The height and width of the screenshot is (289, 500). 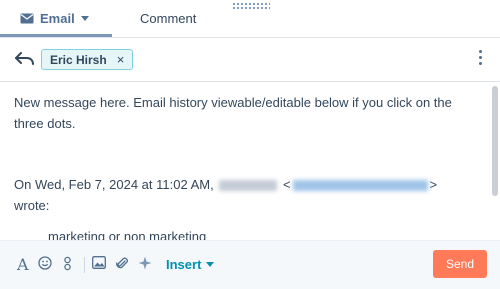 I want to click on tab-comment-label: Comment, so click(x=168, y=18).